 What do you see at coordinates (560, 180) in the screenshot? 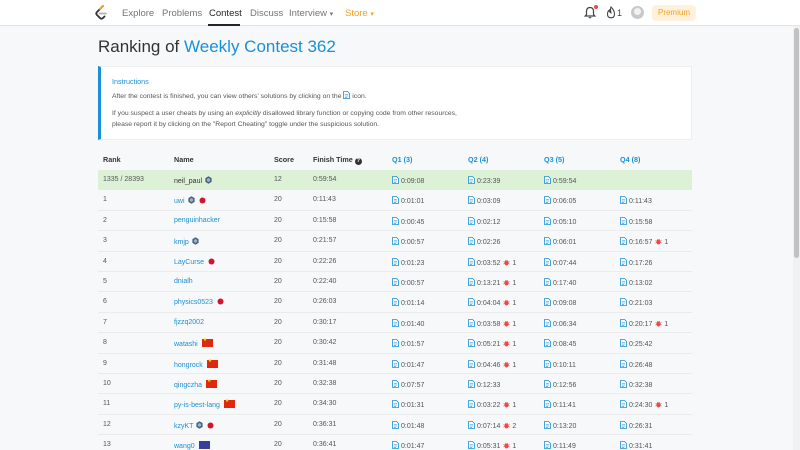
I see `submission-q3: 0:59:54` at bounding box center [560, 180].